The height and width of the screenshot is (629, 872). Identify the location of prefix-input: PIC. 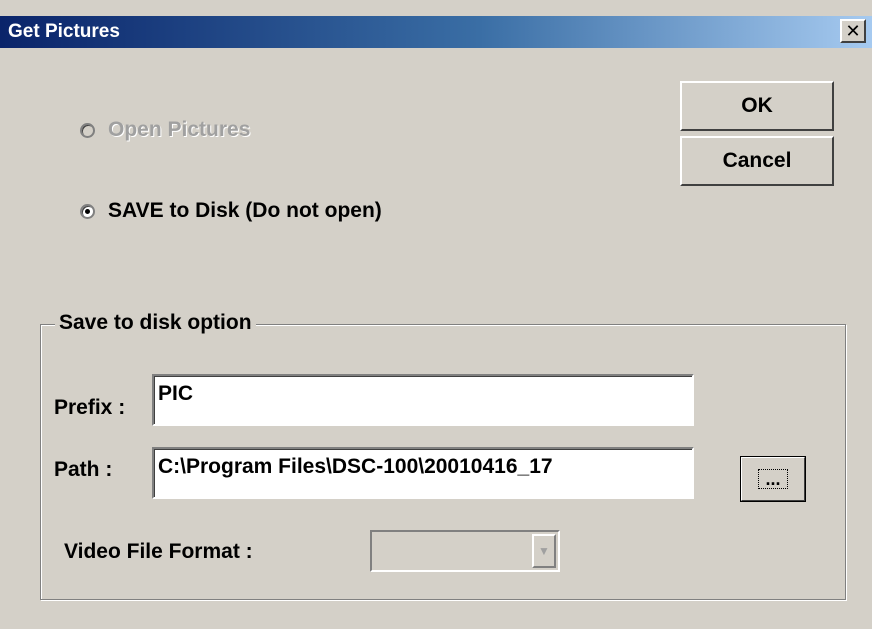
(423, 400).